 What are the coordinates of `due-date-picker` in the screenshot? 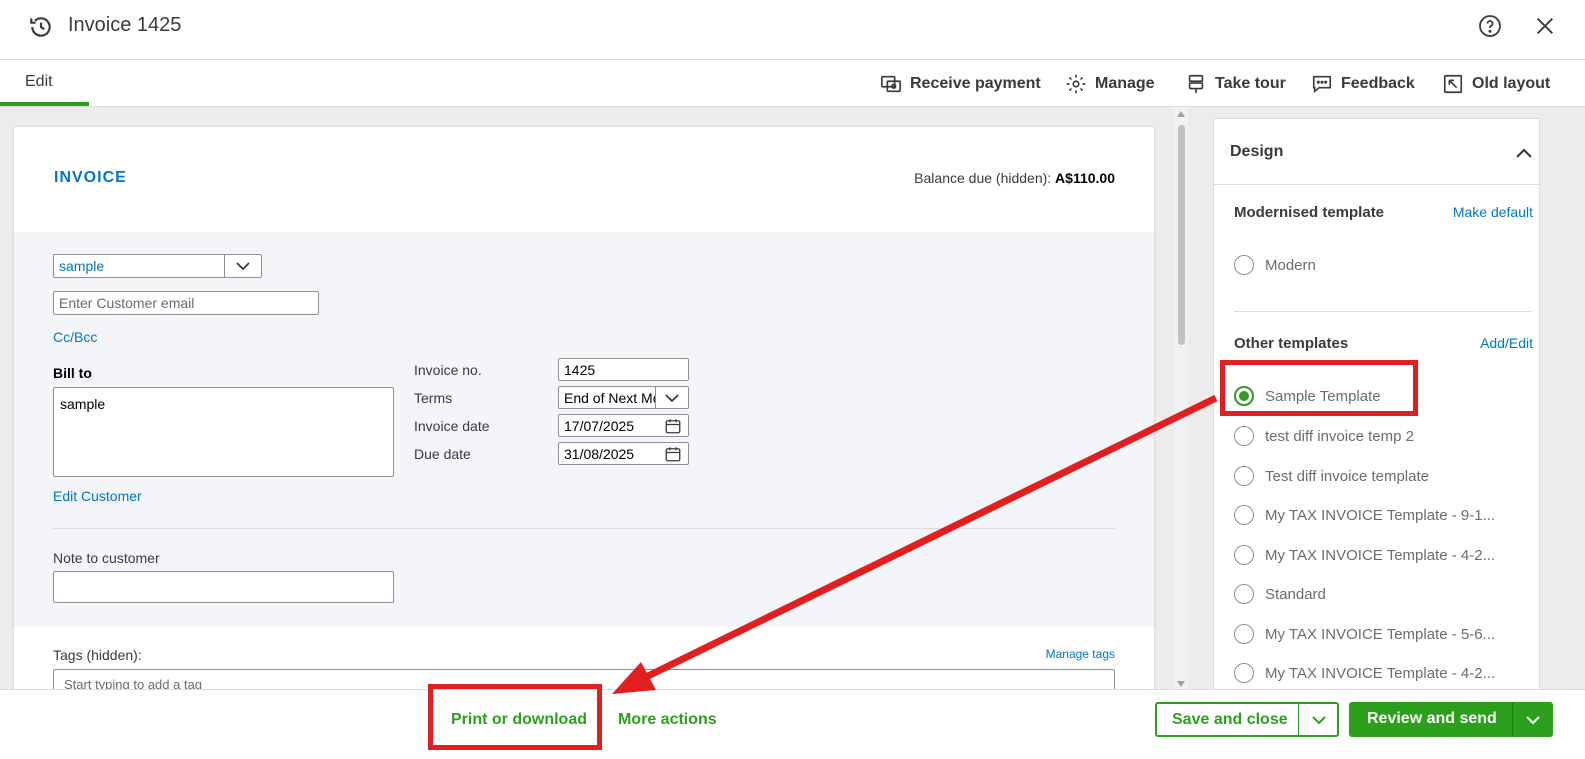 It's located at (673, 453).